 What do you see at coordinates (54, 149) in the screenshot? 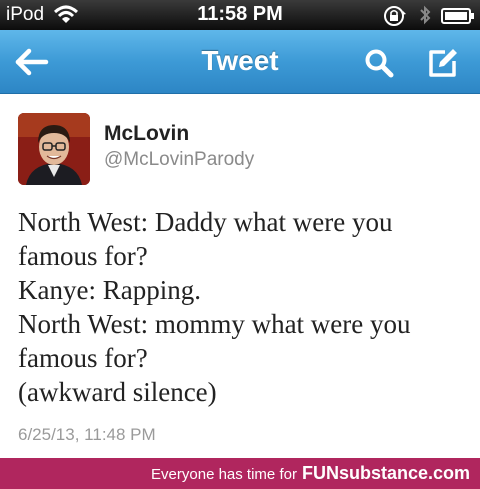
I see `avatar` at bounding box center [54, 149].